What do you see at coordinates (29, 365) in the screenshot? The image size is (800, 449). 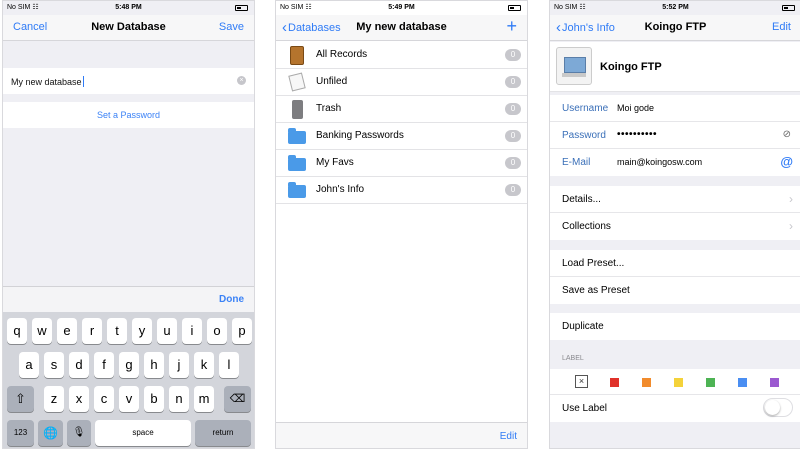 I see `key-a: a` at bounding box center [29, 365].